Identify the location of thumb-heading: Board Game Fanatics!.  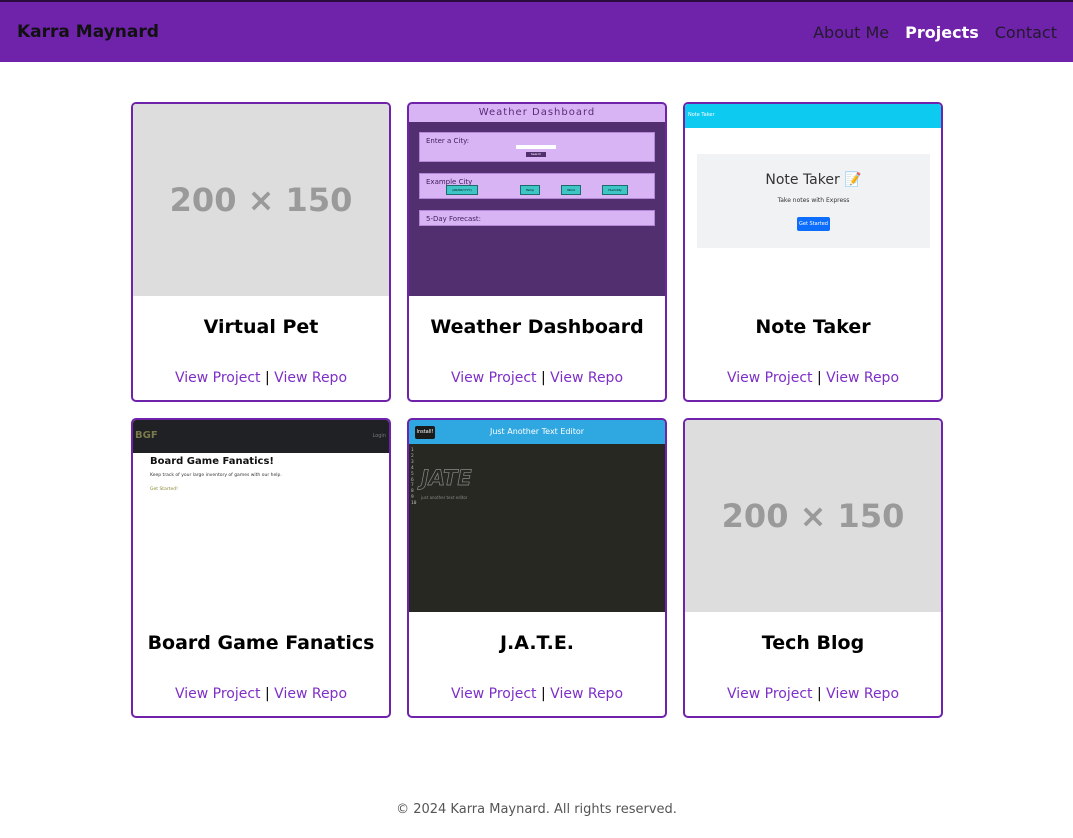
(212, 461).